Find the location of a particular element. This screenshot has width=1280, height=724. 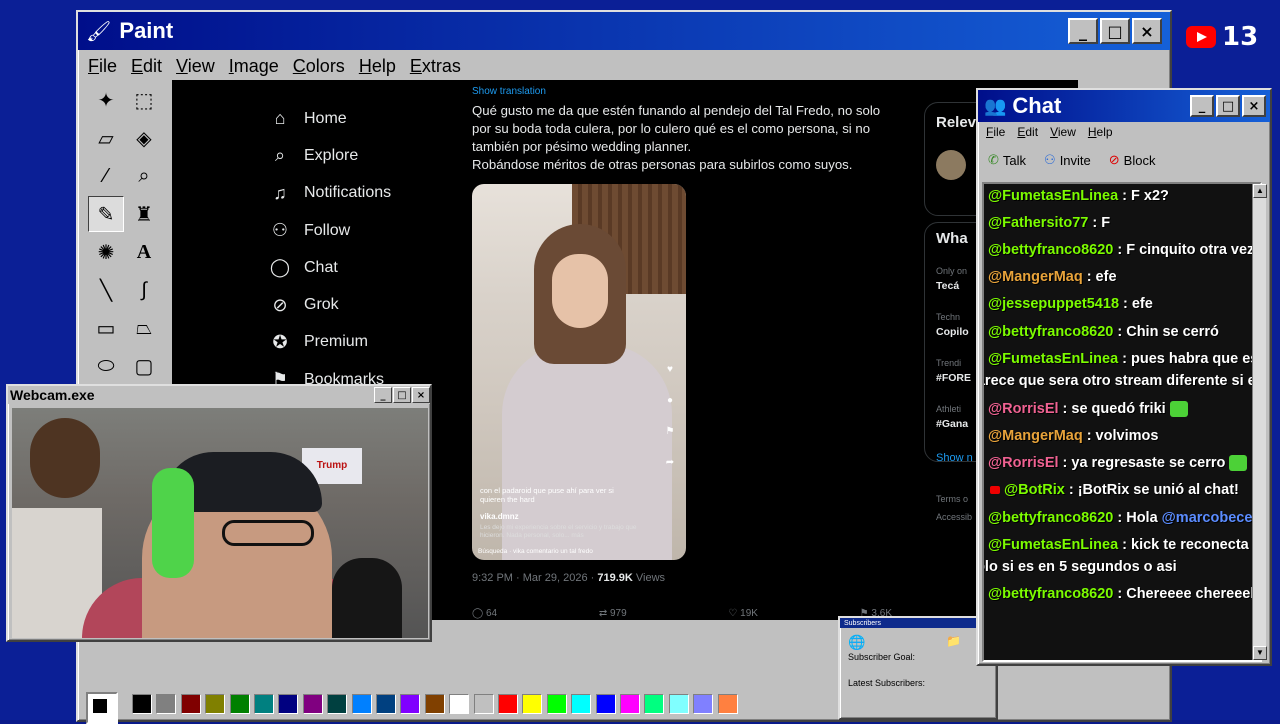

chat-scrollbar: ▲ ▼ is located at coordinates (1259, 422).